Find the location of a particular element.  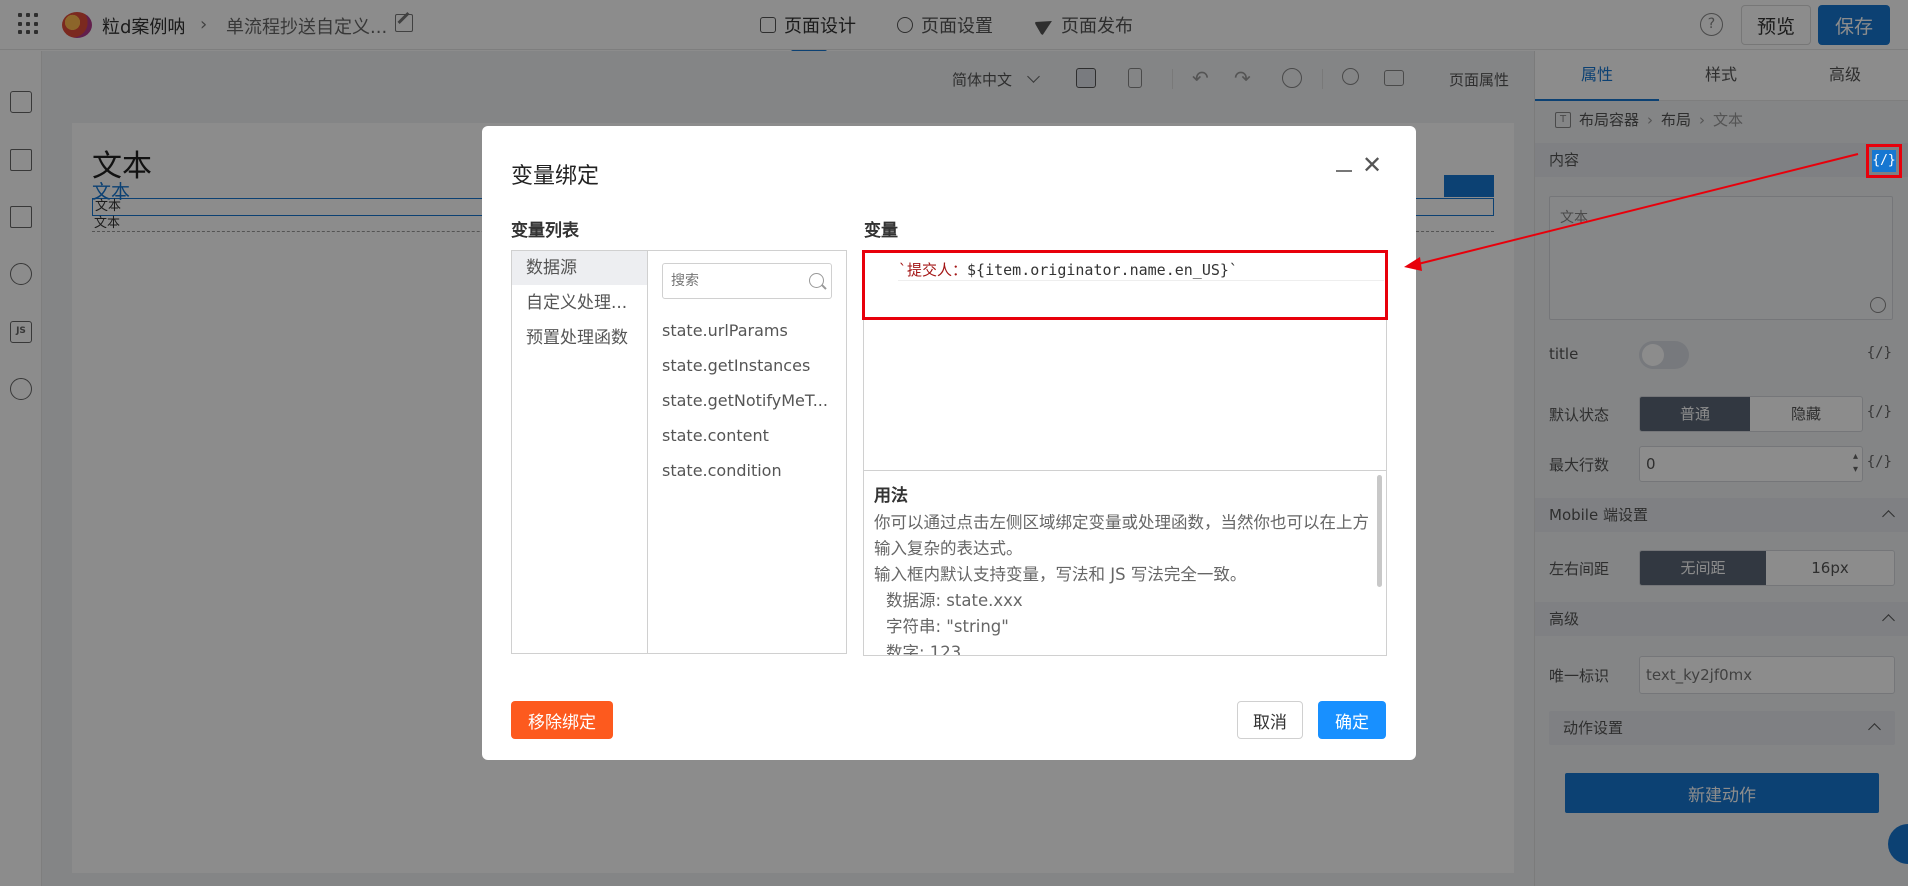

usage-example: 数据源: state.xxx is located at coordinates (954, 600).